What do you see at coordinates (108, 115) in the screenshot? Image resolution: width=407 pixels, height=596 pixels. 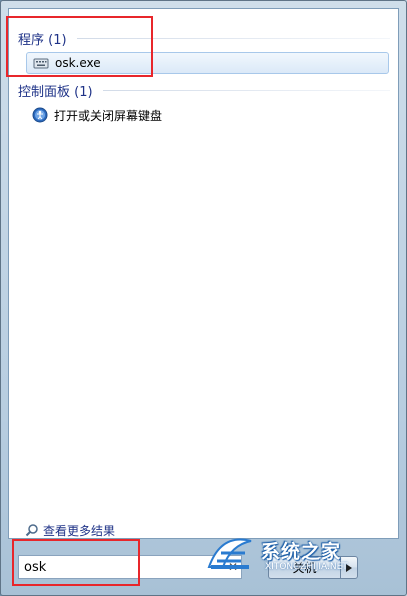 I see `result-item-label: 打开或关闭屏幕键盘` at bounding box center [108, 115].